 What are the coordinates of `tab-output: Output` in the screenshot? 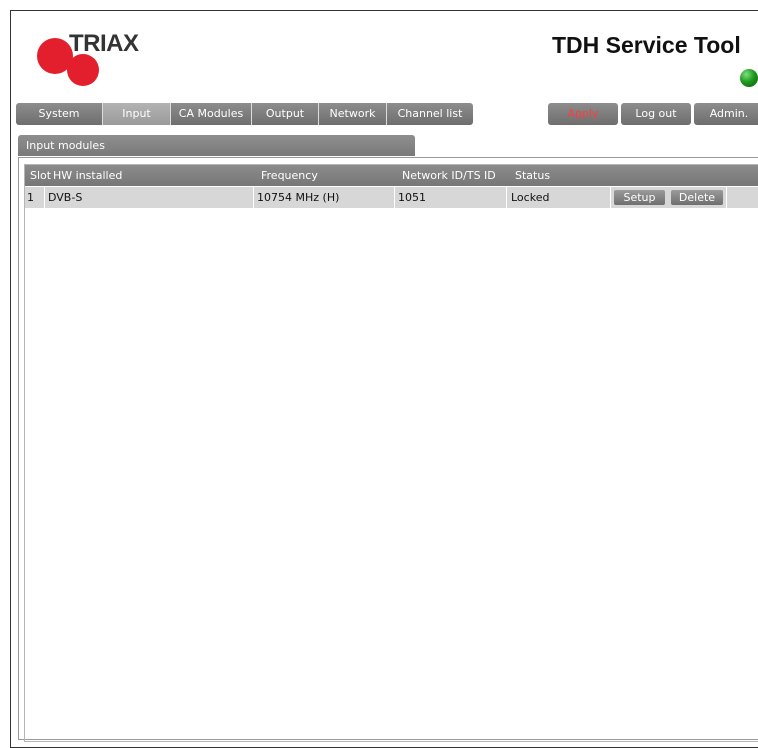 It's located at (285, 114).